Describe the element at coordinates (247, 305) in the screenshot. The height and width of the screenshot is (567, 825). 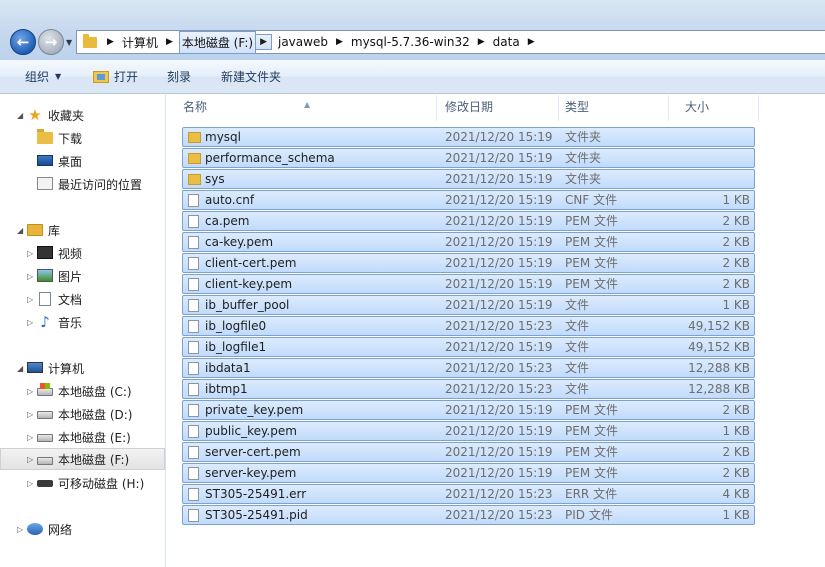
I see `file-name: ib_buffer_pool` at that location.